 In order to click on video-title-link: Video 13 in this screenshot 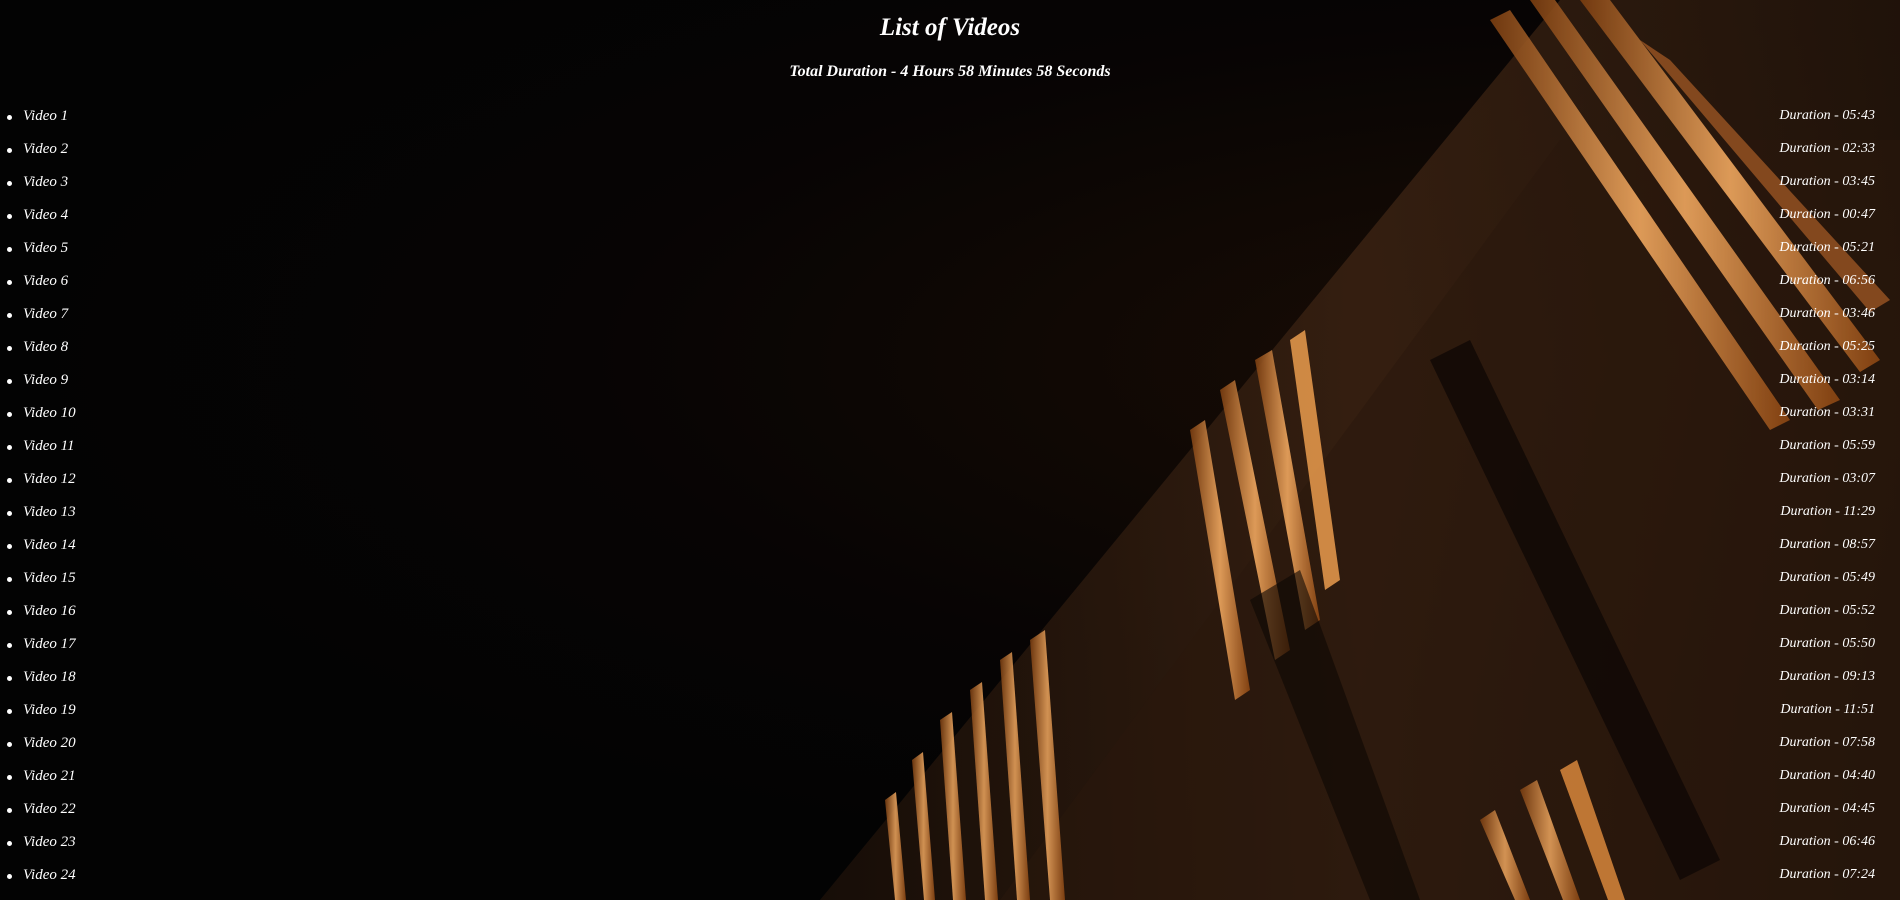, I will do `click(49, 512)`.